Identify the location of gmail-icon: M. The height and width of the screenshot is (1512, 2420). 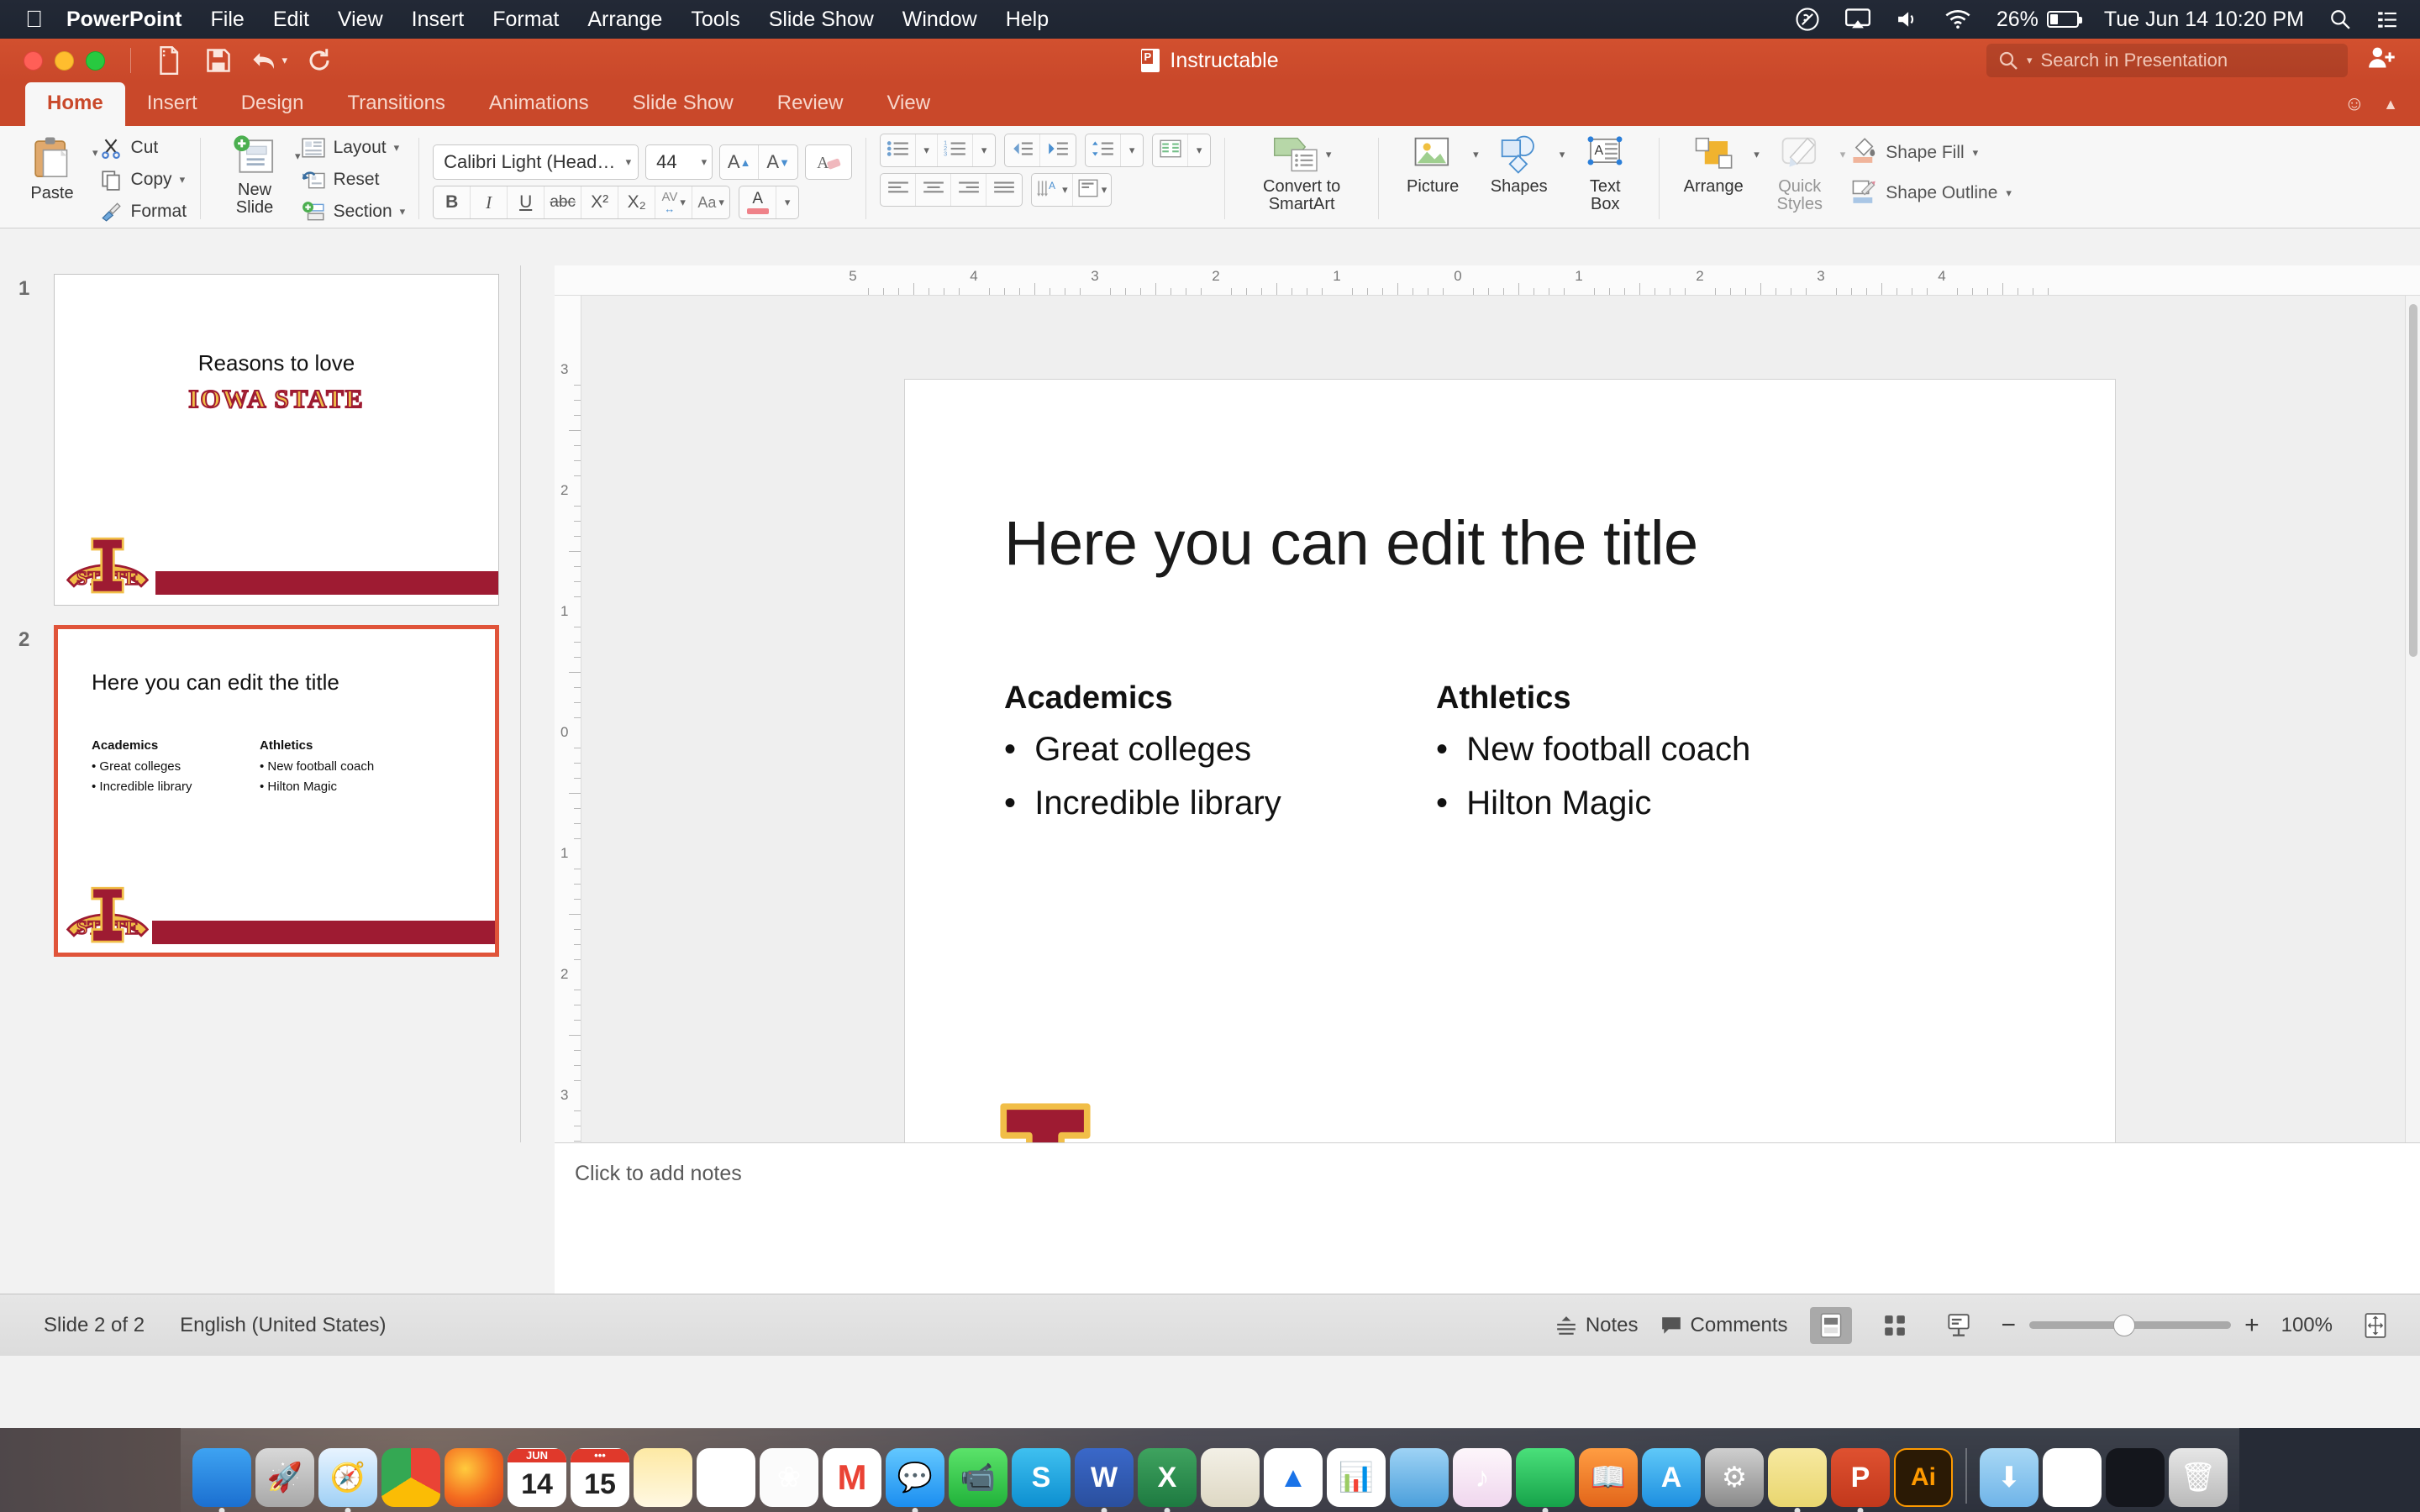
(852, 1477).